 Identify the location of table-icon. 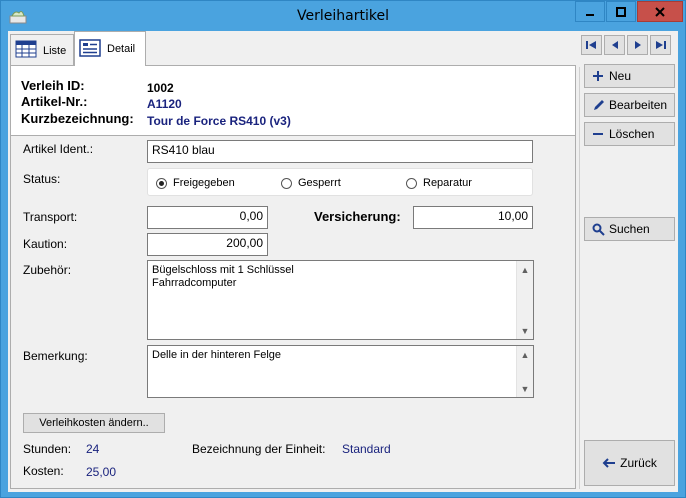
(26, 50).